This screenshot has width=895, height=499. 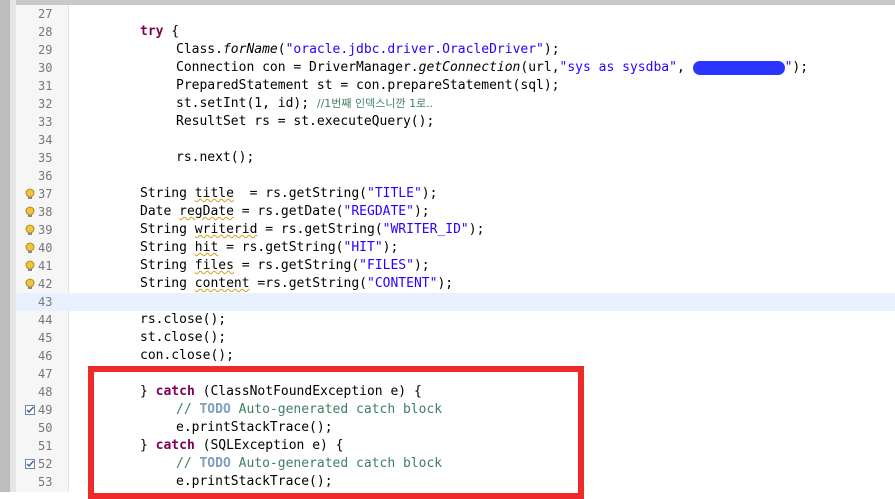 What do you see at coordinates (738, 67) in the screenshot?
I see `redacted-password` at bounding box center [738, 67].